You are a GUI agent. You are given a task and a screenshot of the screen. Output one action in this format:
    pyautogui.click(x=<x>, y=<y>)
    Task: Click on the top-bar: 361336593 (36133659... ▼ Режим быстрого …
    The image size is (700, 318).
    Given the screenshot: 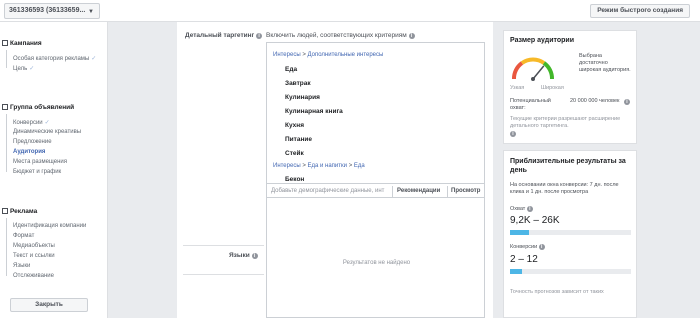 What is the action you would take?
    pyautogui.click(x=350, y=11)
    